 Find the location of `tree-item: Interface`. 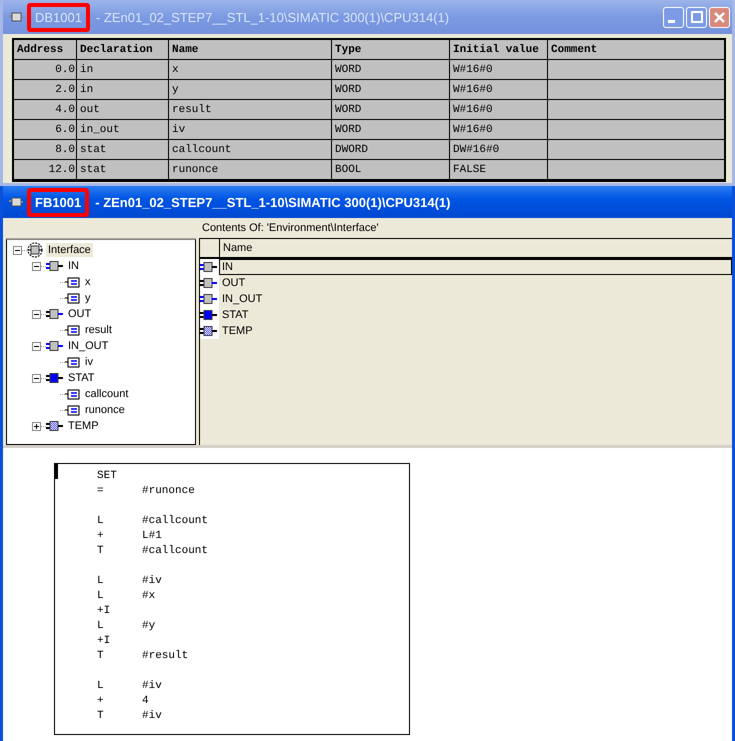

tree-item: Interface is located at coordinates (69, 250).